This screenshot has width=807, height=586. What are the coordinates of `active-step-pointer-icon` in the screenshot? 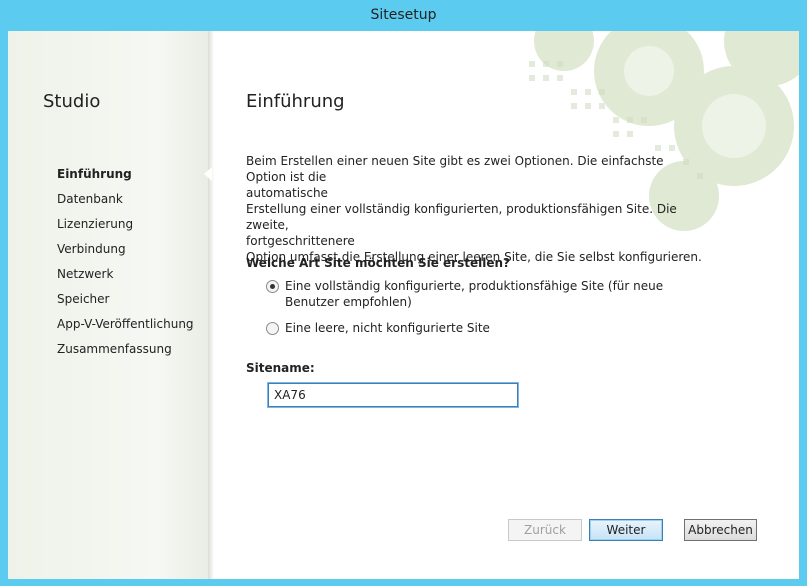 It's located at (208, 174).